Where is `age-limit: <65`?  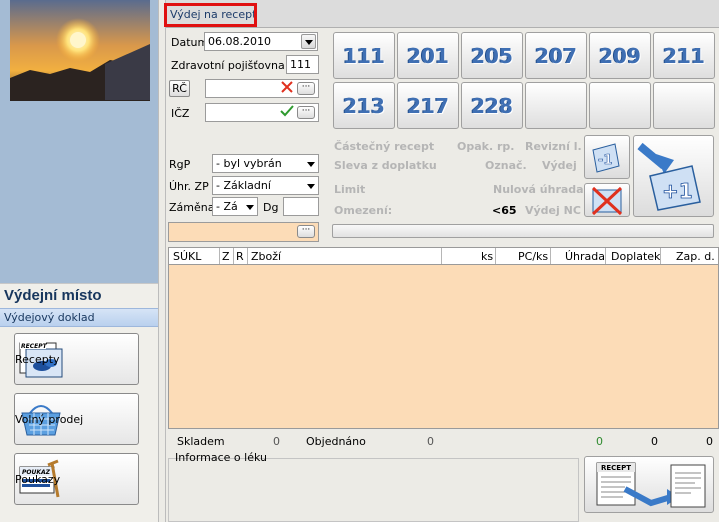
age-limit: <65 is located at coordinates (504, 210).